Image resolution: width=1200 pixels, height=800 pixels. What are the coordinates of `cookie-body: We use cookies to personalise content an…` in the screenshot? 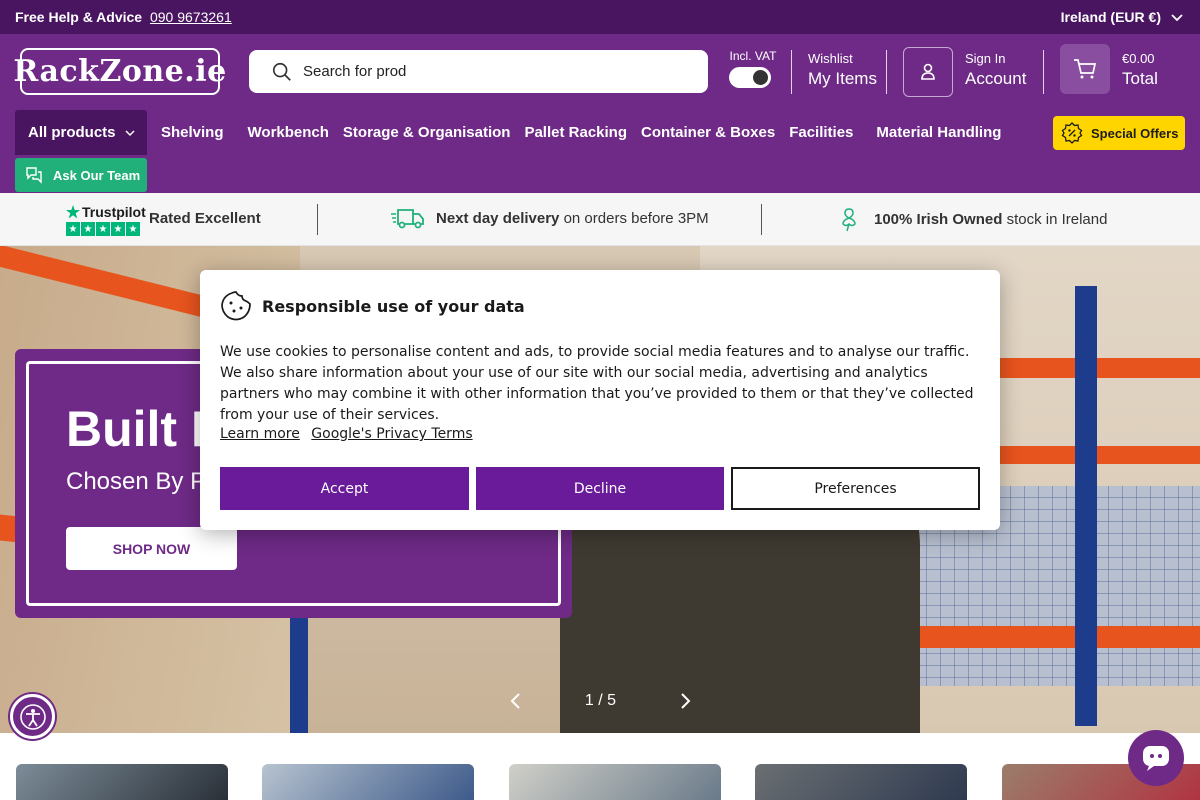 It's located at (597, 383).